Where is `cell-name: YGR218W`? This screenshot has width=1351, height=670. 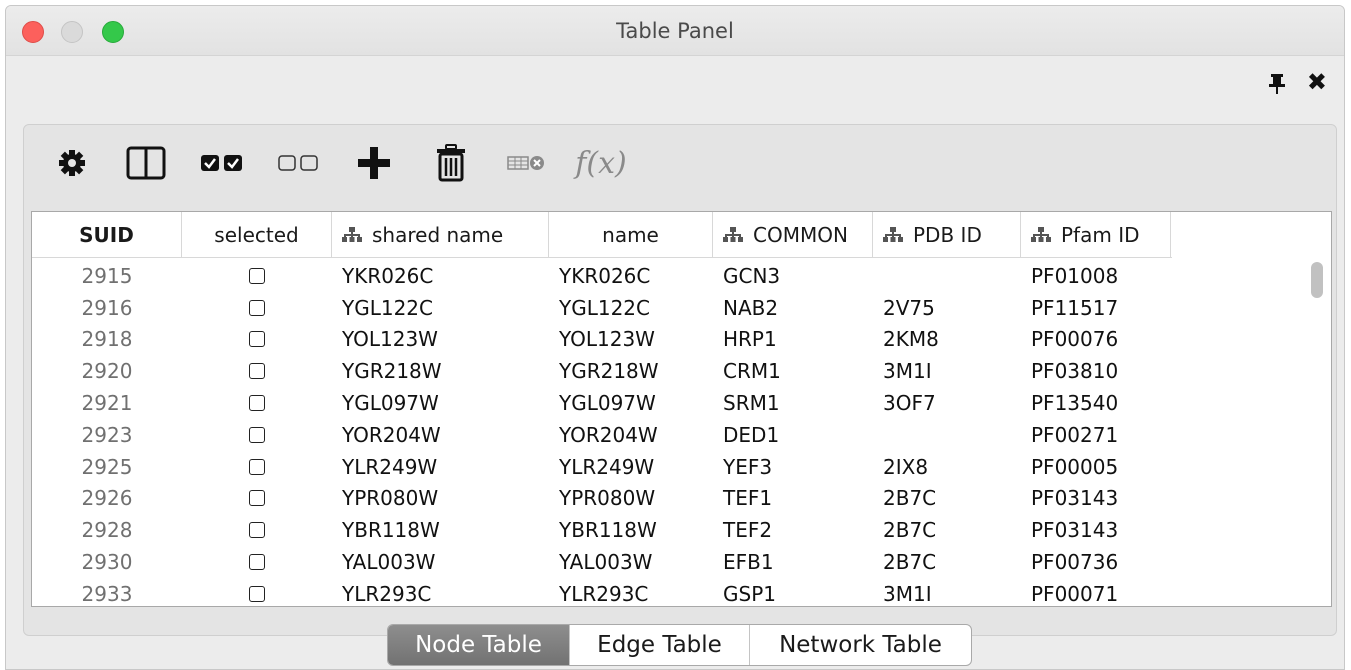
cell-name: YGR218W is located at coordinates (609, 371).